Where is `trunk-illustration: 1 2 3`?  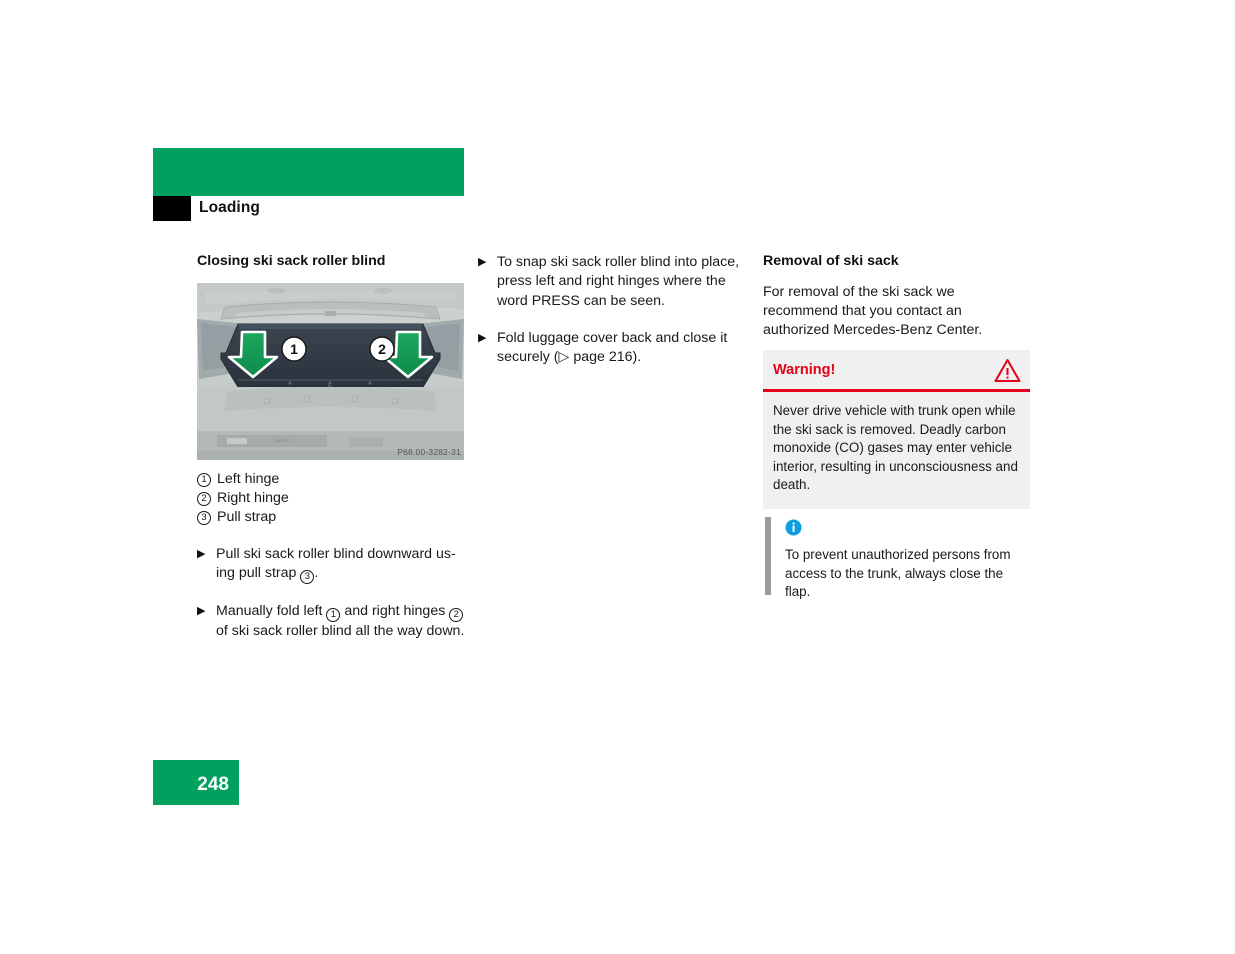
trunk-illustration: 1 2 3 is located at coordinates (330, 371).